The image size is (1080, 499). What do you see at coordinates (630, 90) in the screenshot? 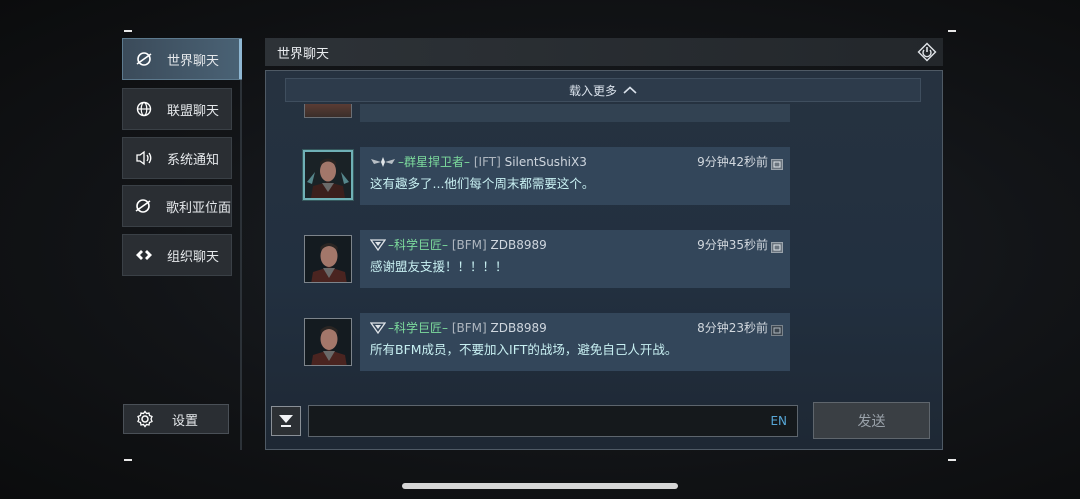
I see `chevron-up-icon` at bounding box center [630, 90].